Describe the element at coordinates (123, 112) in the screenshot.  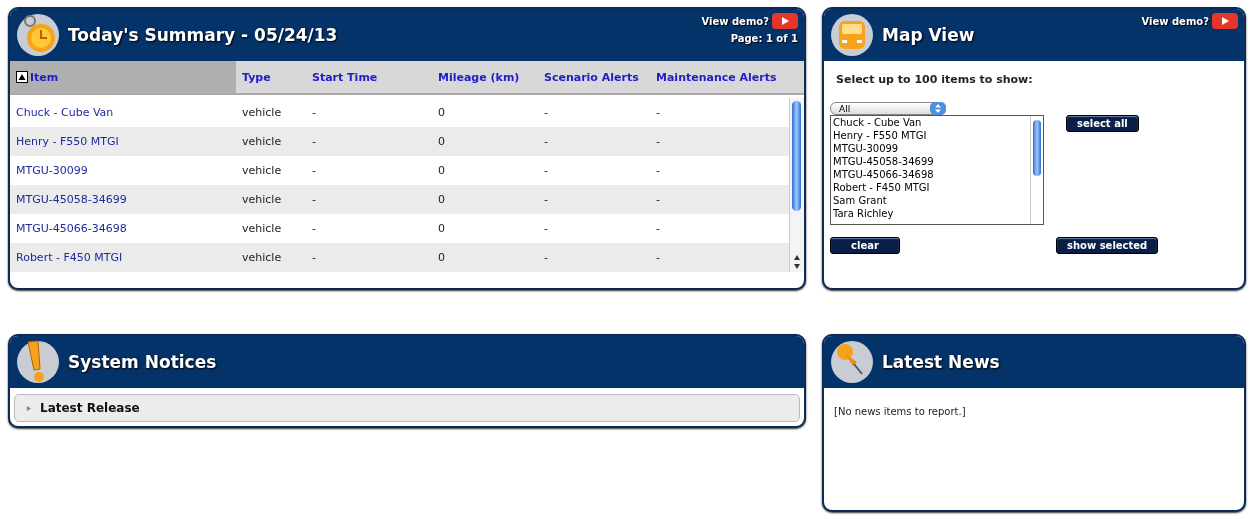
I see `item-link: Chuck - Cube Van` at that location.